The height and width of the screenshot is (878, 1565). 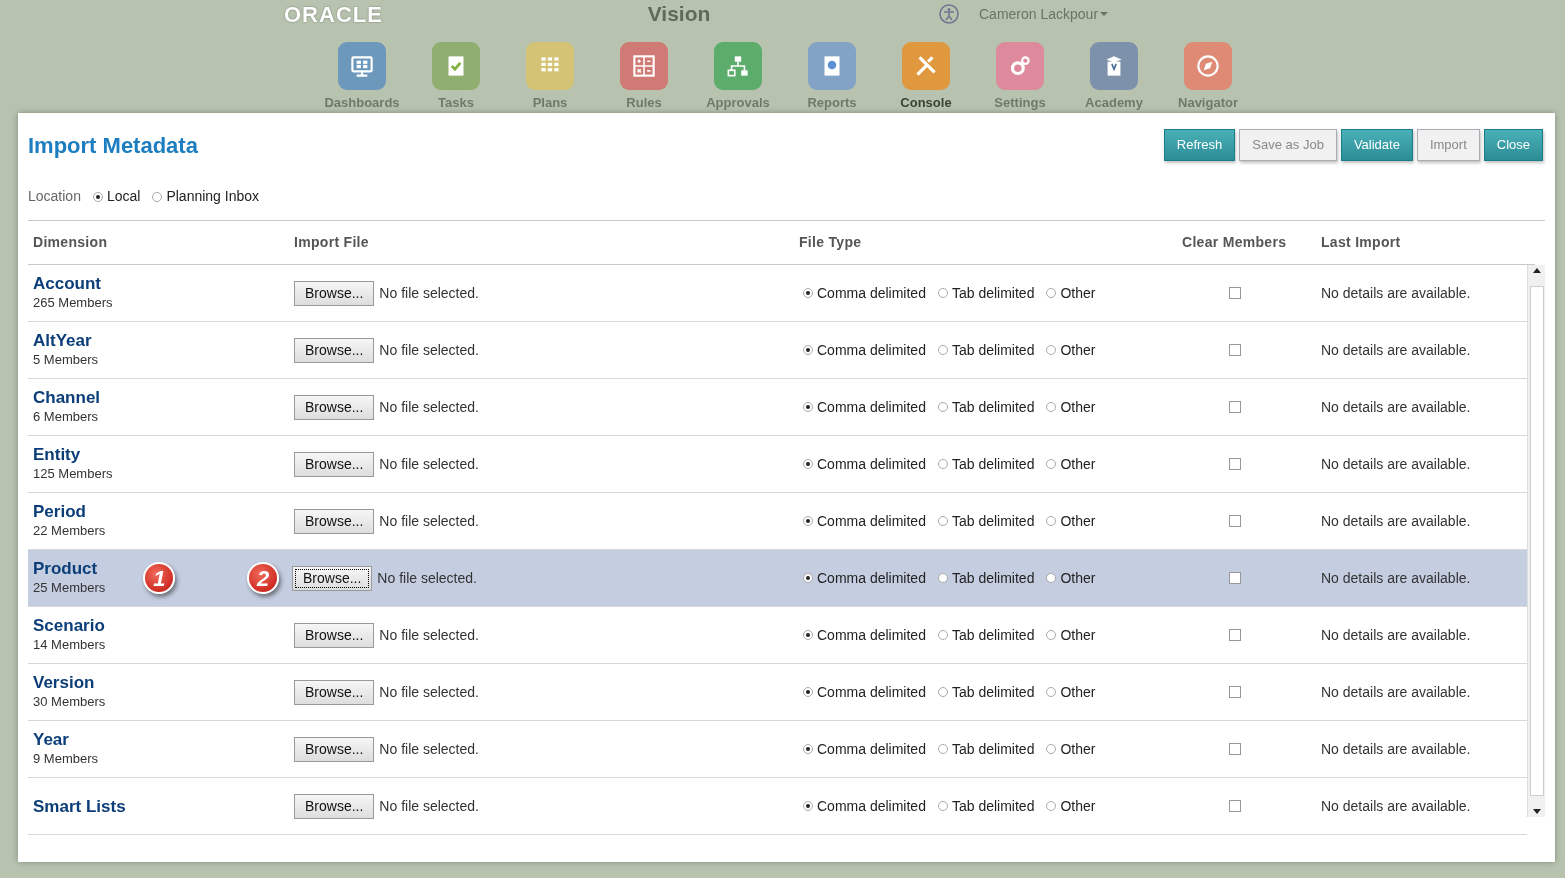 What do you see at coordinates (123, 196) in the screenshot?
I see `option-label: Local` at bounding box center [123, 196].